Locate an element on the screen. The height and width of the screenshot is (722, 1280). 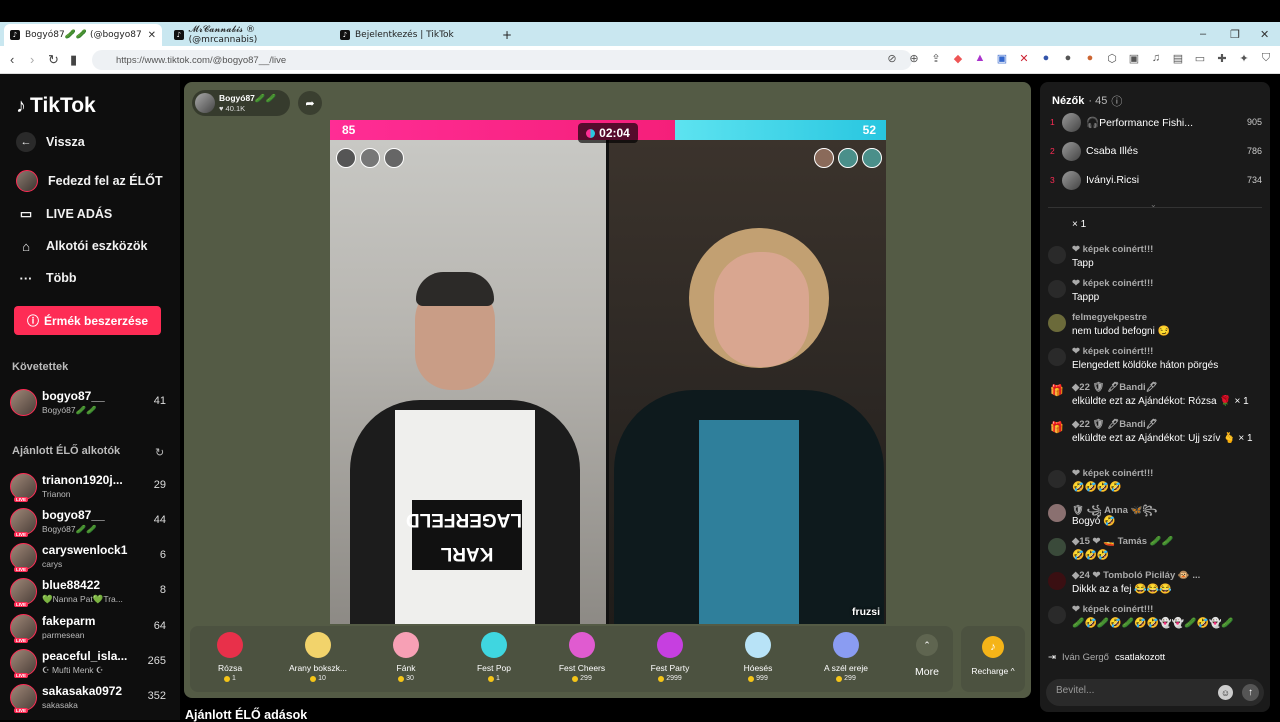
top-viewer: 2 Csaba Illés 786 is located at coordinates (1156, 152).